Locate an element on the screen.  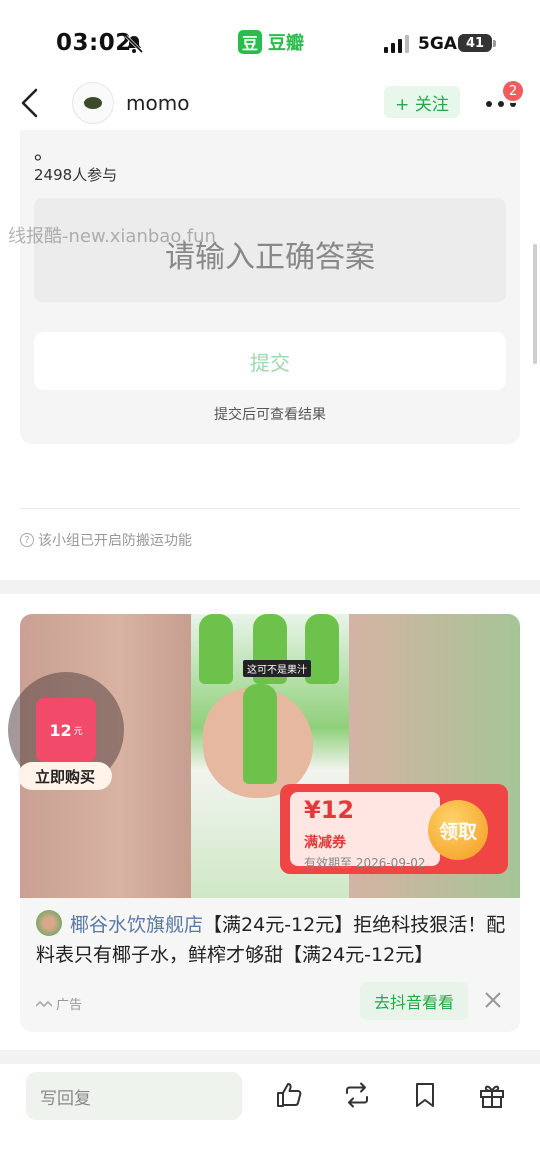
shop-name: 椰谷水饮旗舰店 is located at coordinates (137, 925).